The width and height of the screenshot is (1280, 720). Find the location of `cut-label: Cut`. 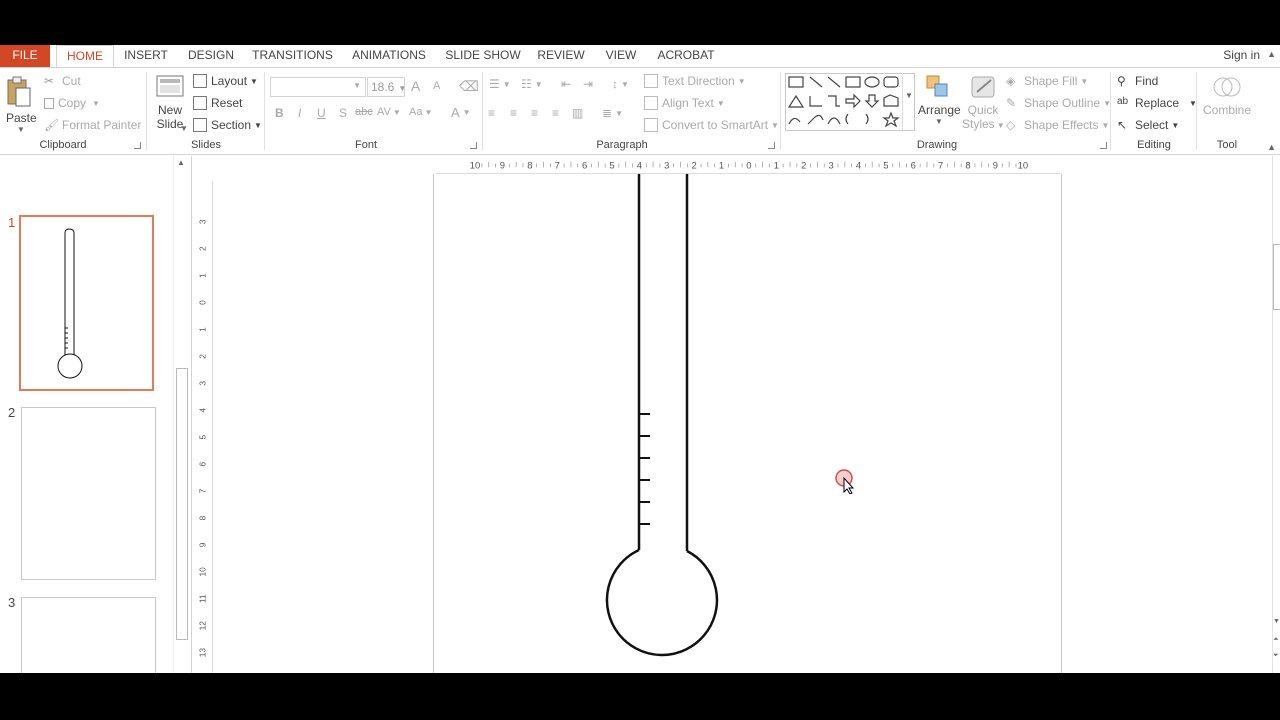

cut-label: Cut is located at coordinates (71, 81).